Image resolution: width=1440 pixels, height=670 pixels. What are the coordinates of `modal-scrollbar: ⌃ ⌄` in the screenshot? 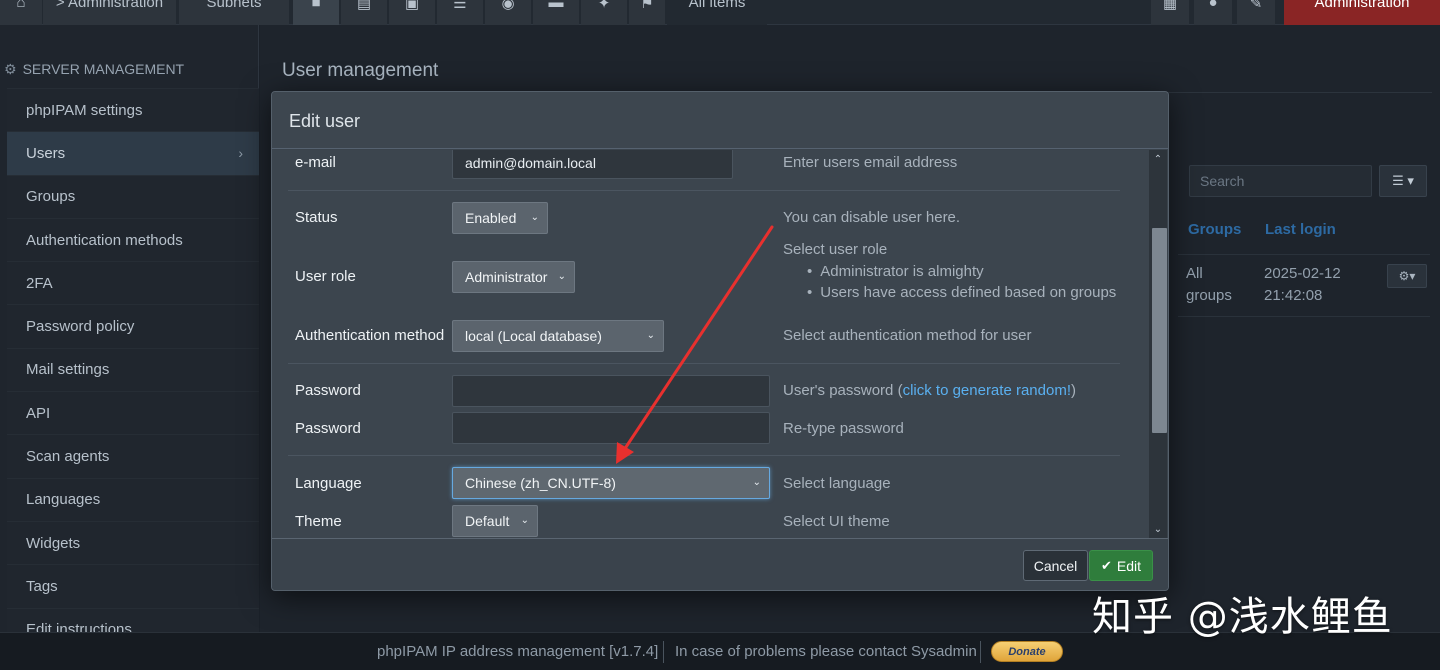 It's located at (1158, 344).